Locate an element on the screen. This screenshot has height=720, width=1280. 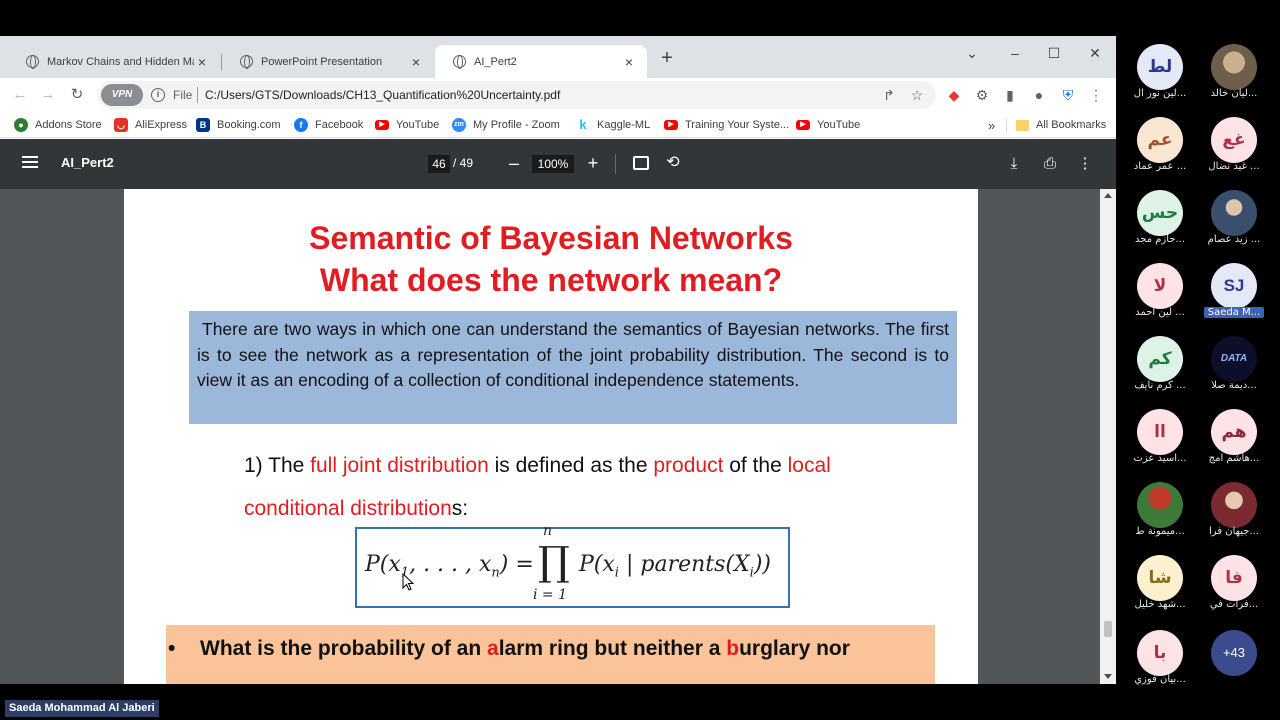
download-icon: ⤓ is located at coordinates (1014, 164).